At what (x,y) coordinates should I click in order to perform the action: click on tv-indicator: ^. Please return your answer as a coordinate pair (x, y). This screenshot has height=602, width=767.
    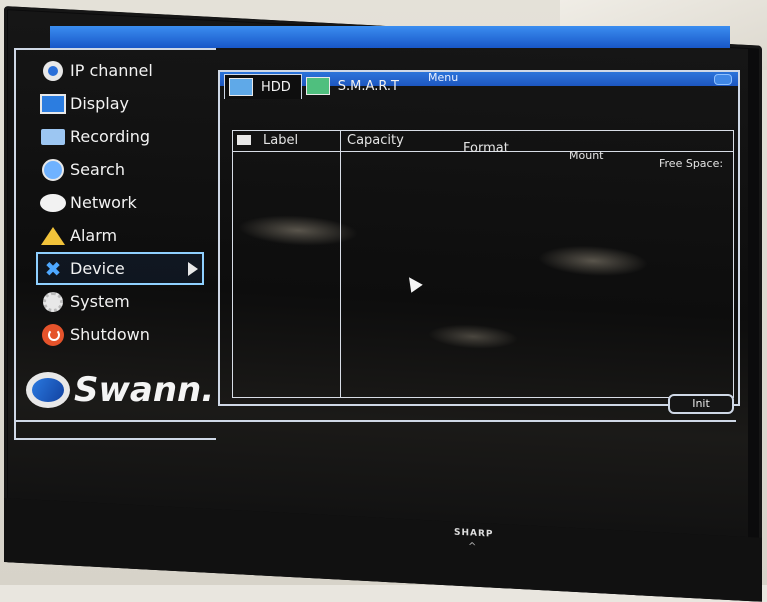
    Looking at the image, I should click on (472, 547).